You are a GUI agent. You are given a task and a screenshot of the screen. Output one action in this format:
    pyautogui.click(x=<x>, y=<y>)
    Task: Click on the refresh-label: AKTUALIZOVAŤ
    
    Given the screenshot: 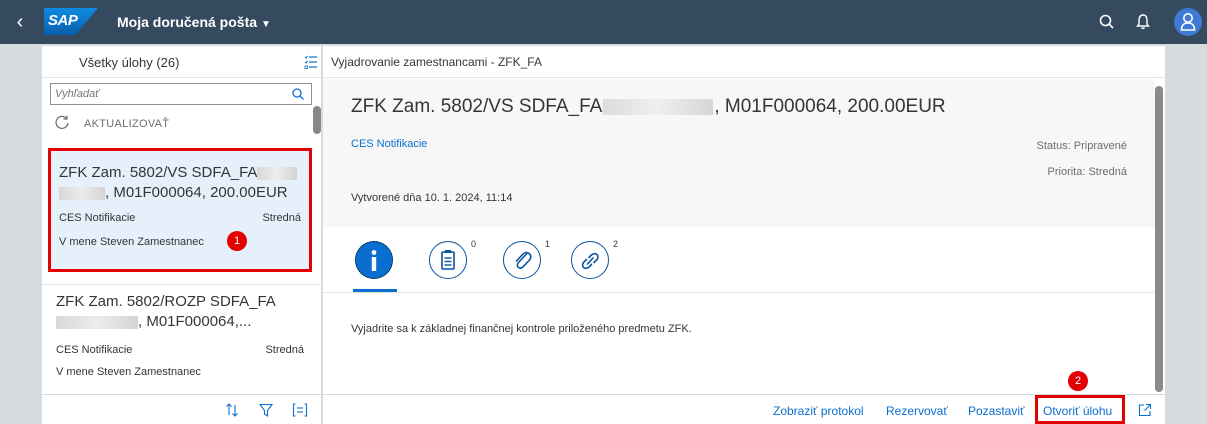 What is the action you would take?
    pyautogui.click(x=127, y=124)
    